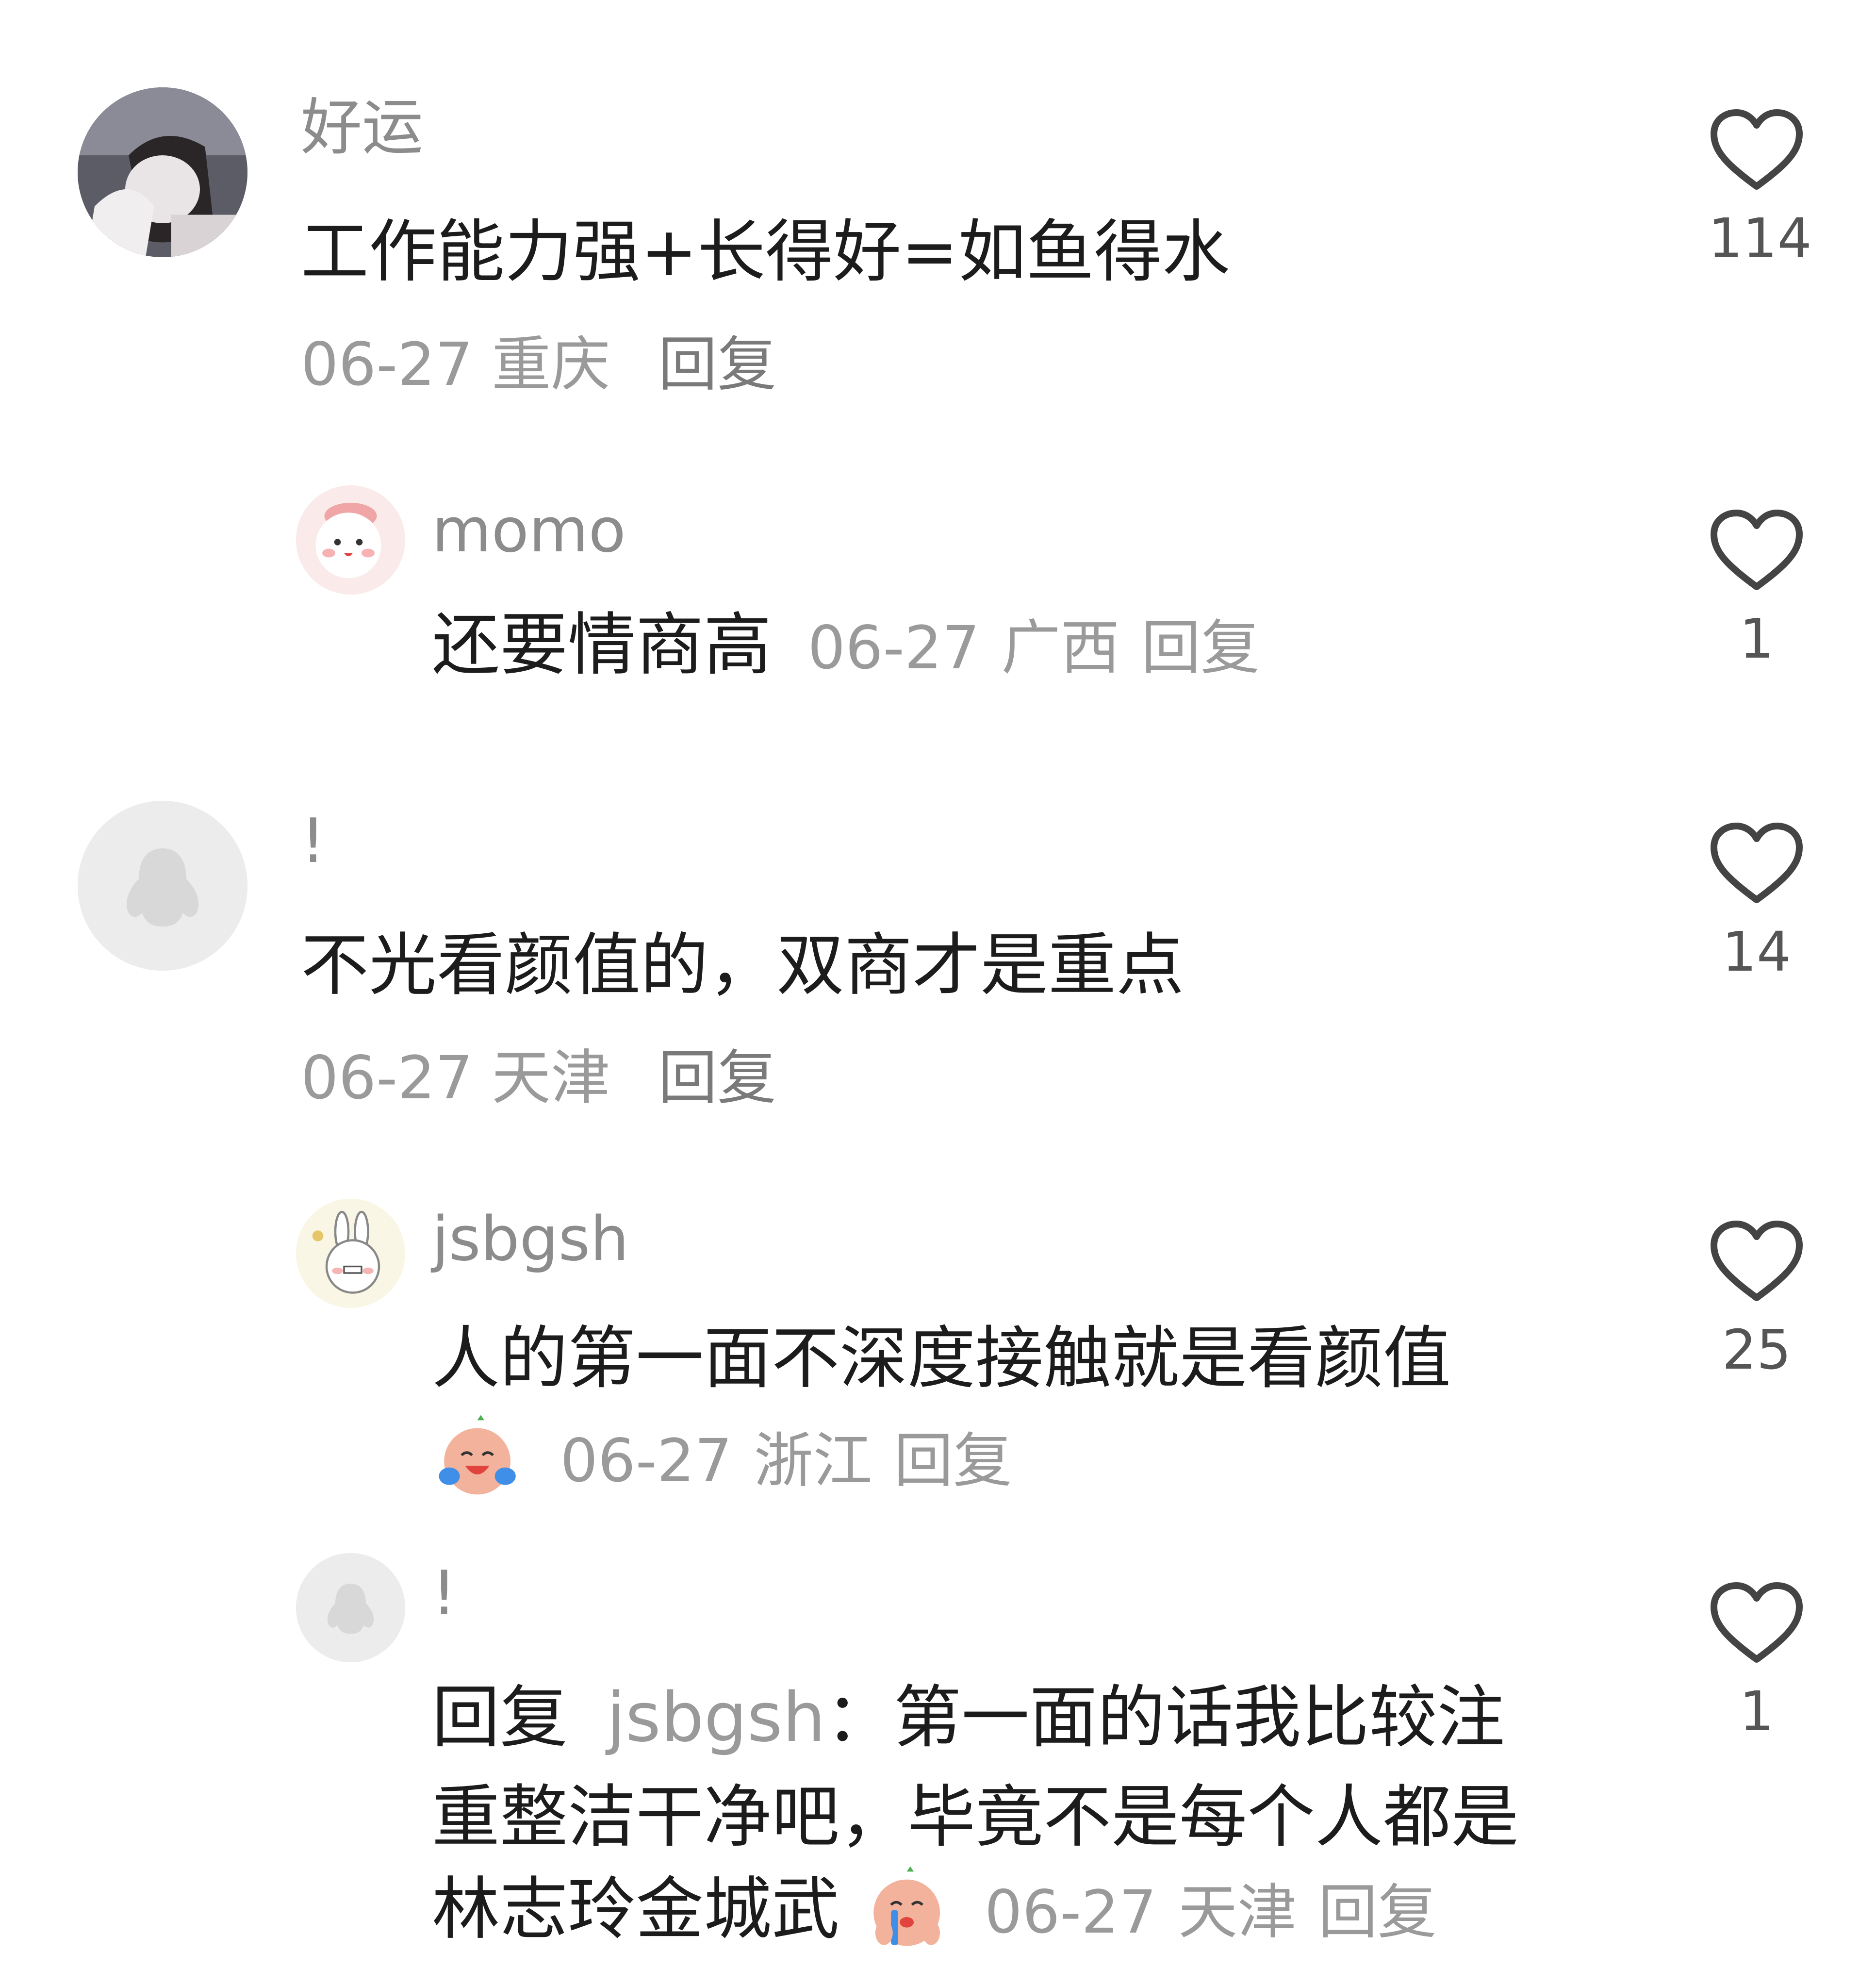 The width and height of the screenshot is (1876, 1985). I want to click on comment-text-body: 还要情商高, so click(602, 645).